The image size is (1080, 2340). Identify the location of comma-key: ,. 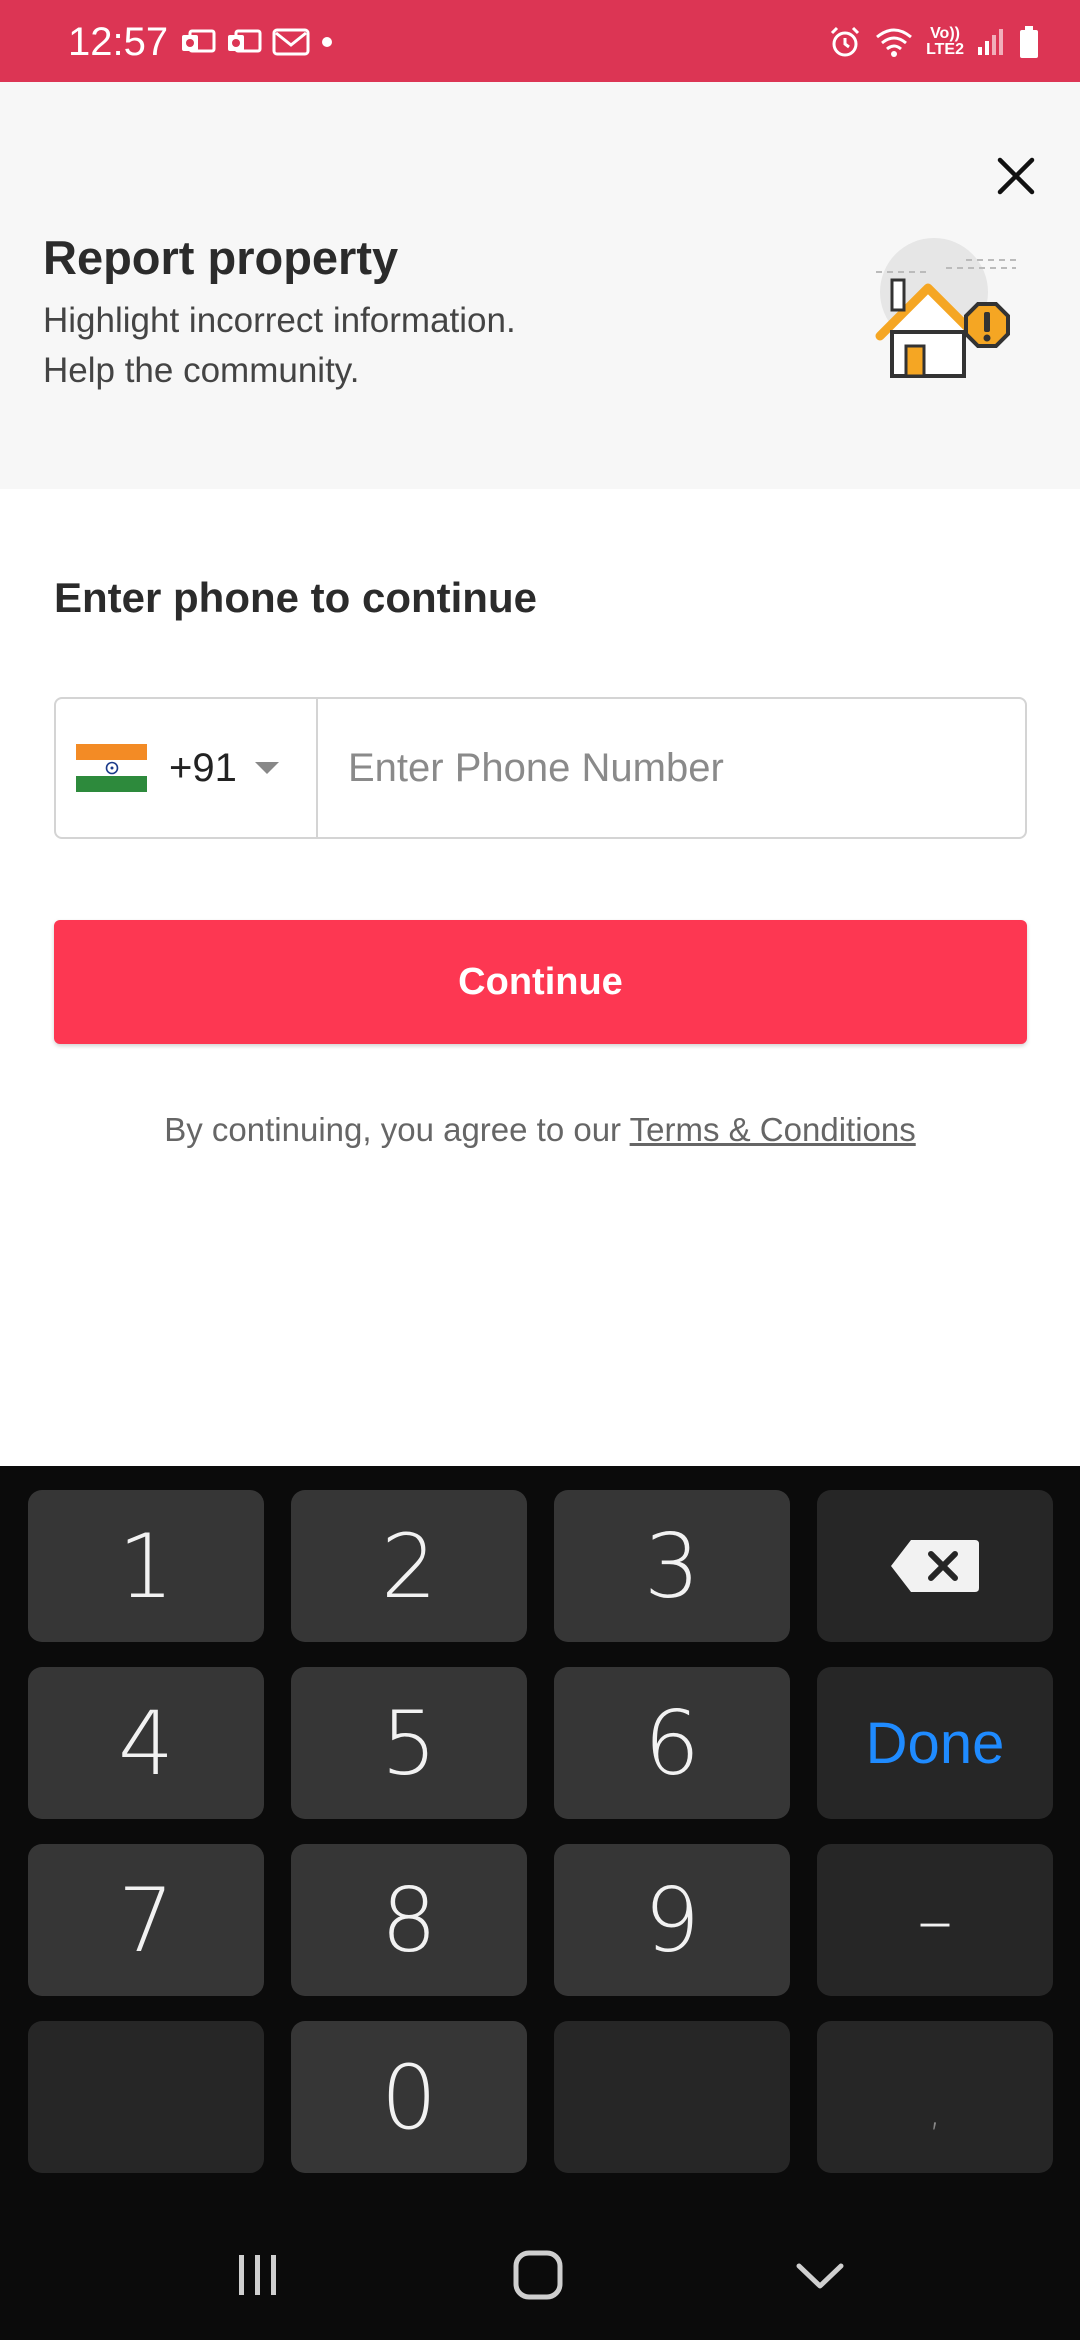
(935, 2097).